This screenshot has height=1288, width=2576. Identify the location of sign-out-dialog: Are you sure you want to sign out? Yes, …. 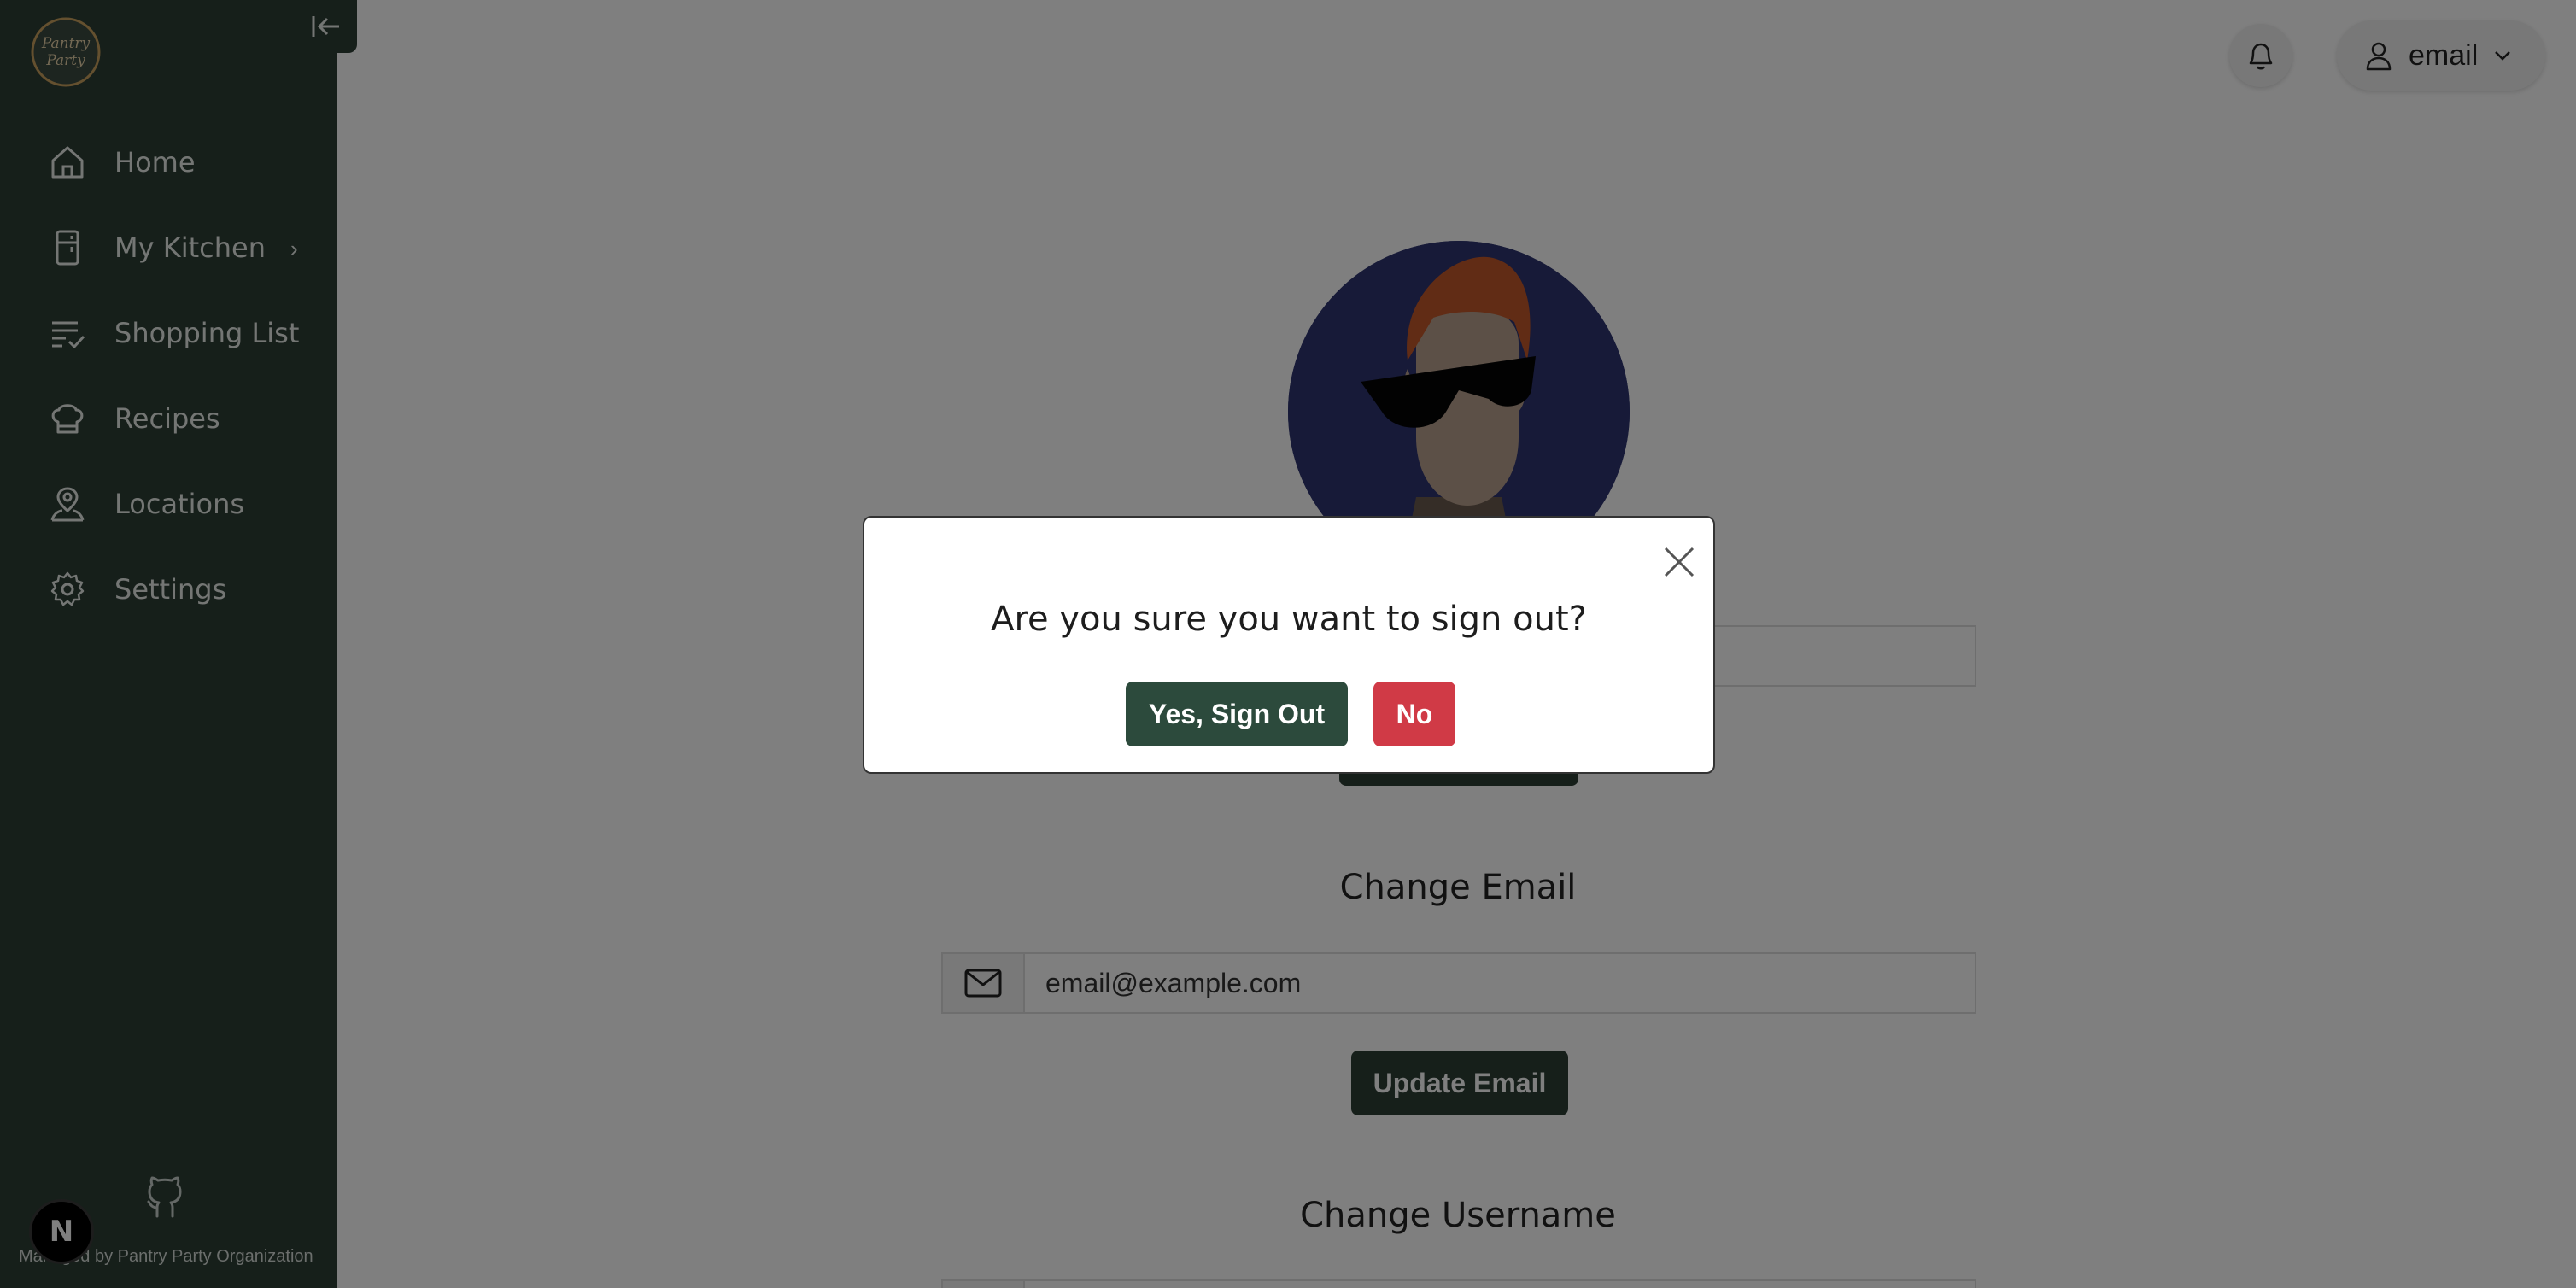
(1289, 645).